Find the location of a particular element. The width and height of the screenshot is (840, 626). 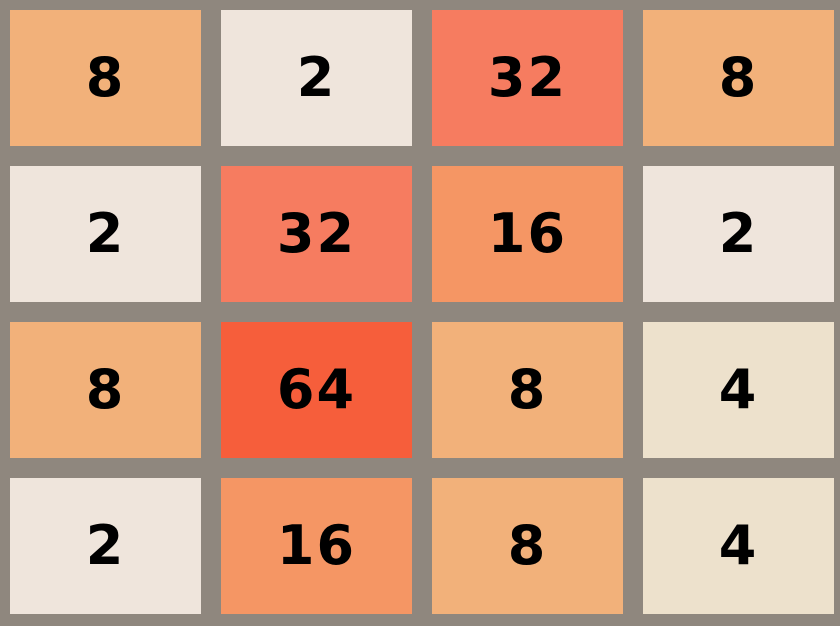

tile-r2-c3: 16 is located at coordinates (527, 234).